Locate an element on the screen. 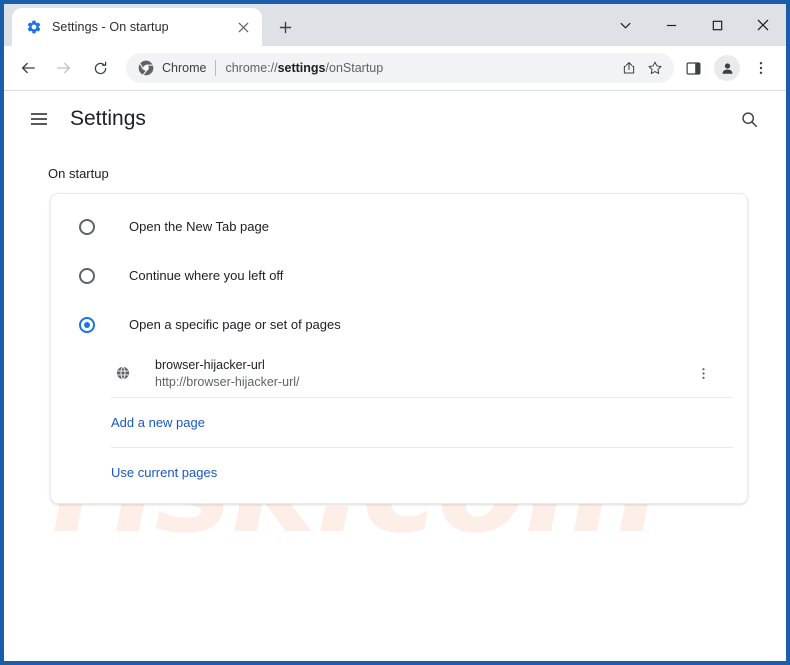 The width and height of the screenshot is (790, 665). maximize-button is located at coordinates (717, 25).